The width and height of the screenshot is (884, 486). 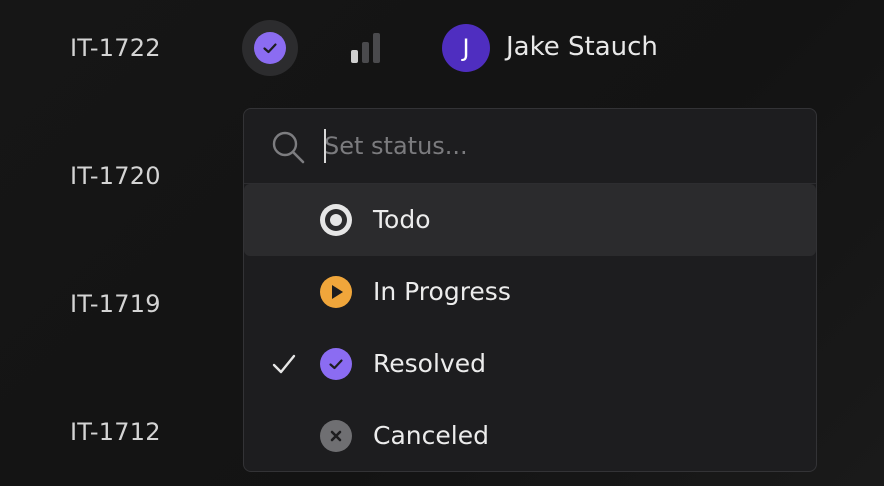 I want to click on text-cursor, so click(x=325, y=146).